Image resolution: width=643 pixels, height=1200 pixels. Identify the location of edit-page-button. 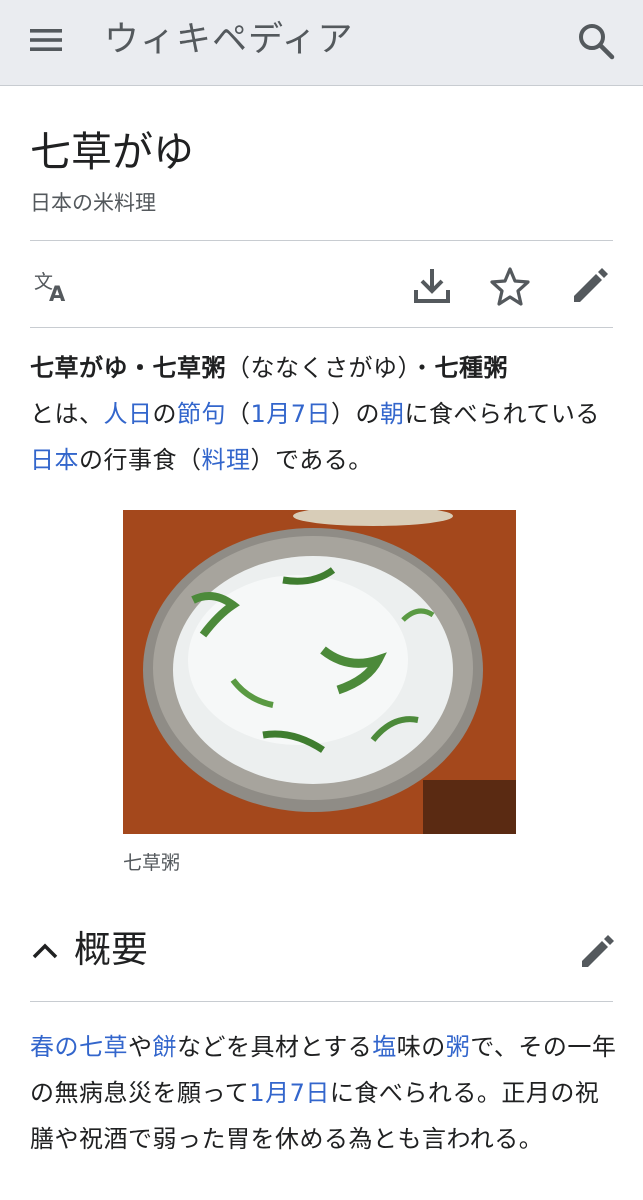
(590, 286).